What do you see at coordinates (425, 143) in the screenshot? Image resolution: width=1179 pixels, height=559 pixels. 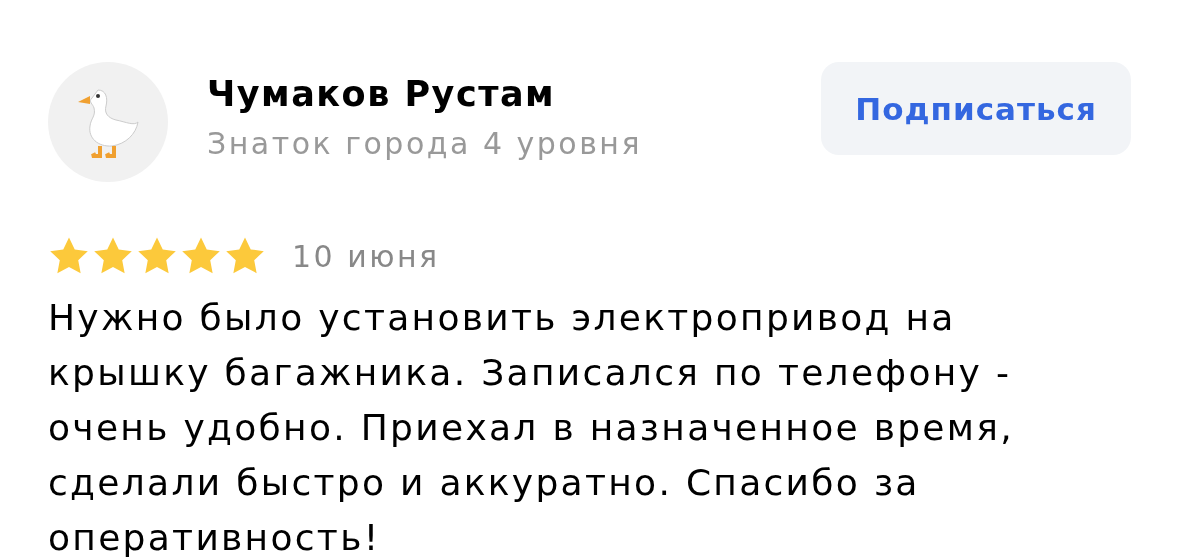 I see `author-level: Знаток города 4 уровня` at bounding box center [425, 143].